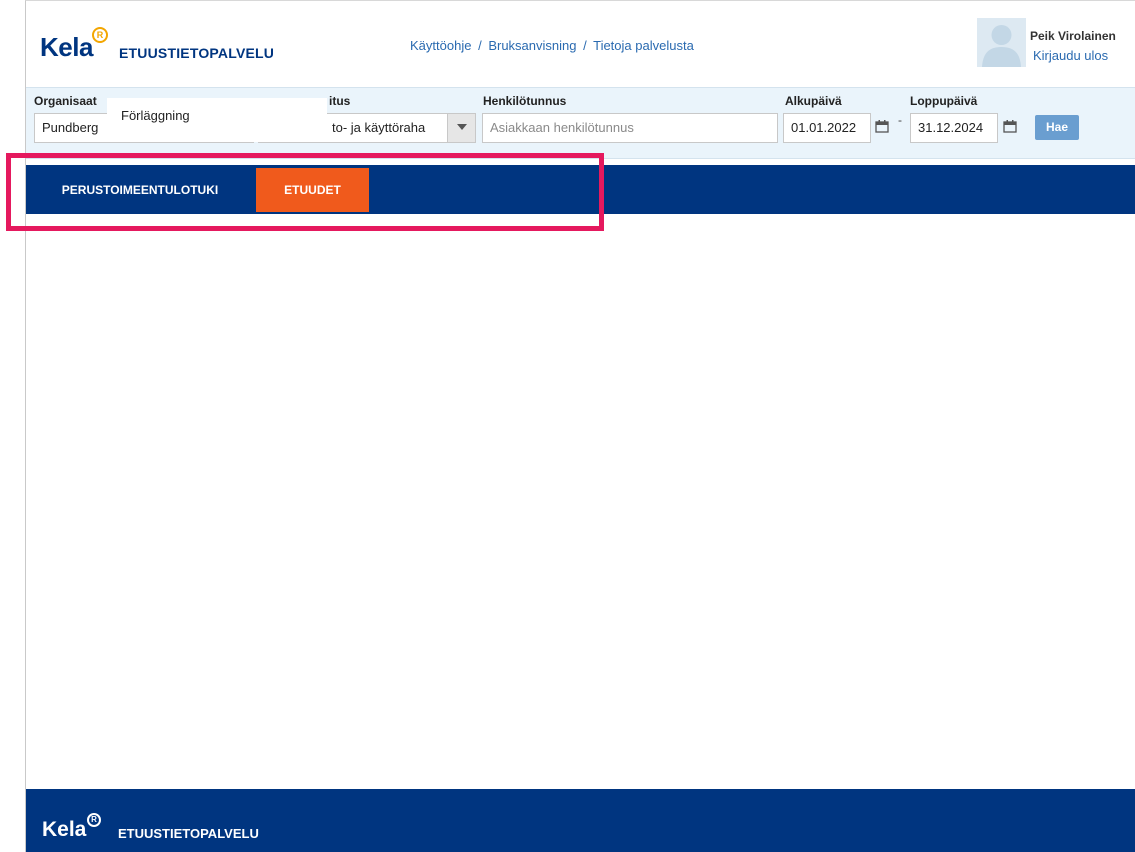 The height and width of the screenshot is (852, 1135). Describe the element at coordinates (1057, 127) in the screenshot. I see `search-button: Hae` at that location.